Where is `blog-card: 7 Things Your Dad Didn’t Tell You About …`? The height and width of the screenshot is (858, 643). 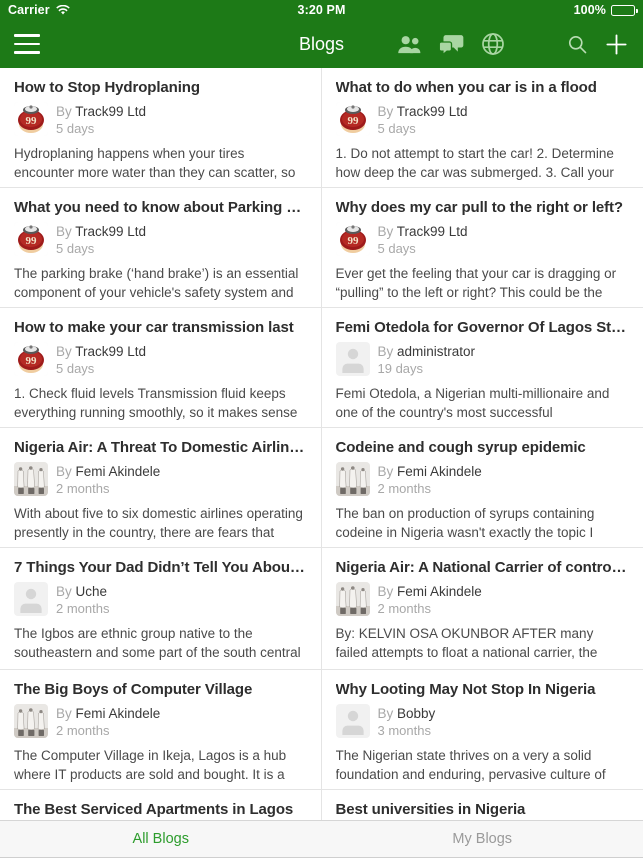
blog-card: 7 Things Your Dad Didn’t Tell You About … is located at coordinates (161, 608).